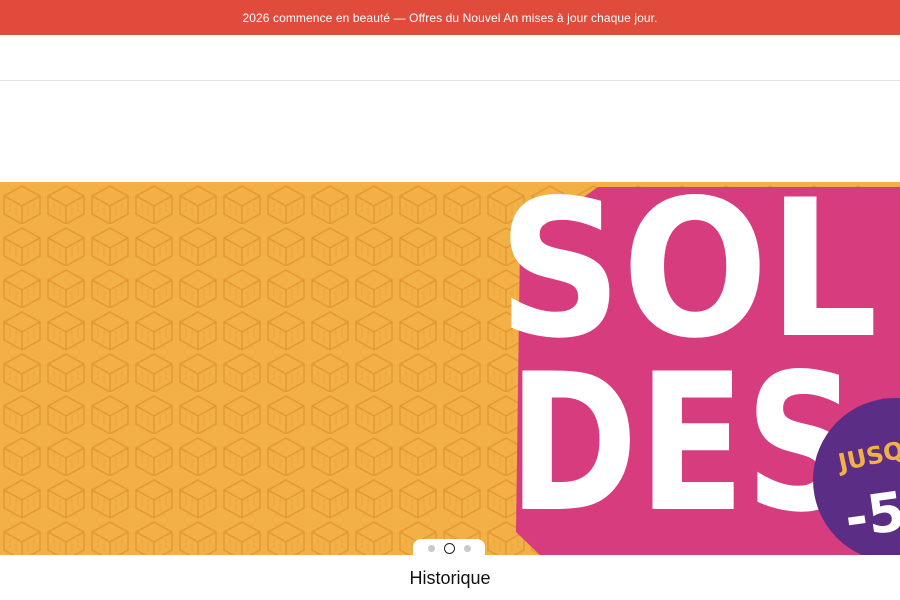 The height and width of the screenshot is (600, 900). I want to click on badge-bottom-text: -5, so click(870, 514).